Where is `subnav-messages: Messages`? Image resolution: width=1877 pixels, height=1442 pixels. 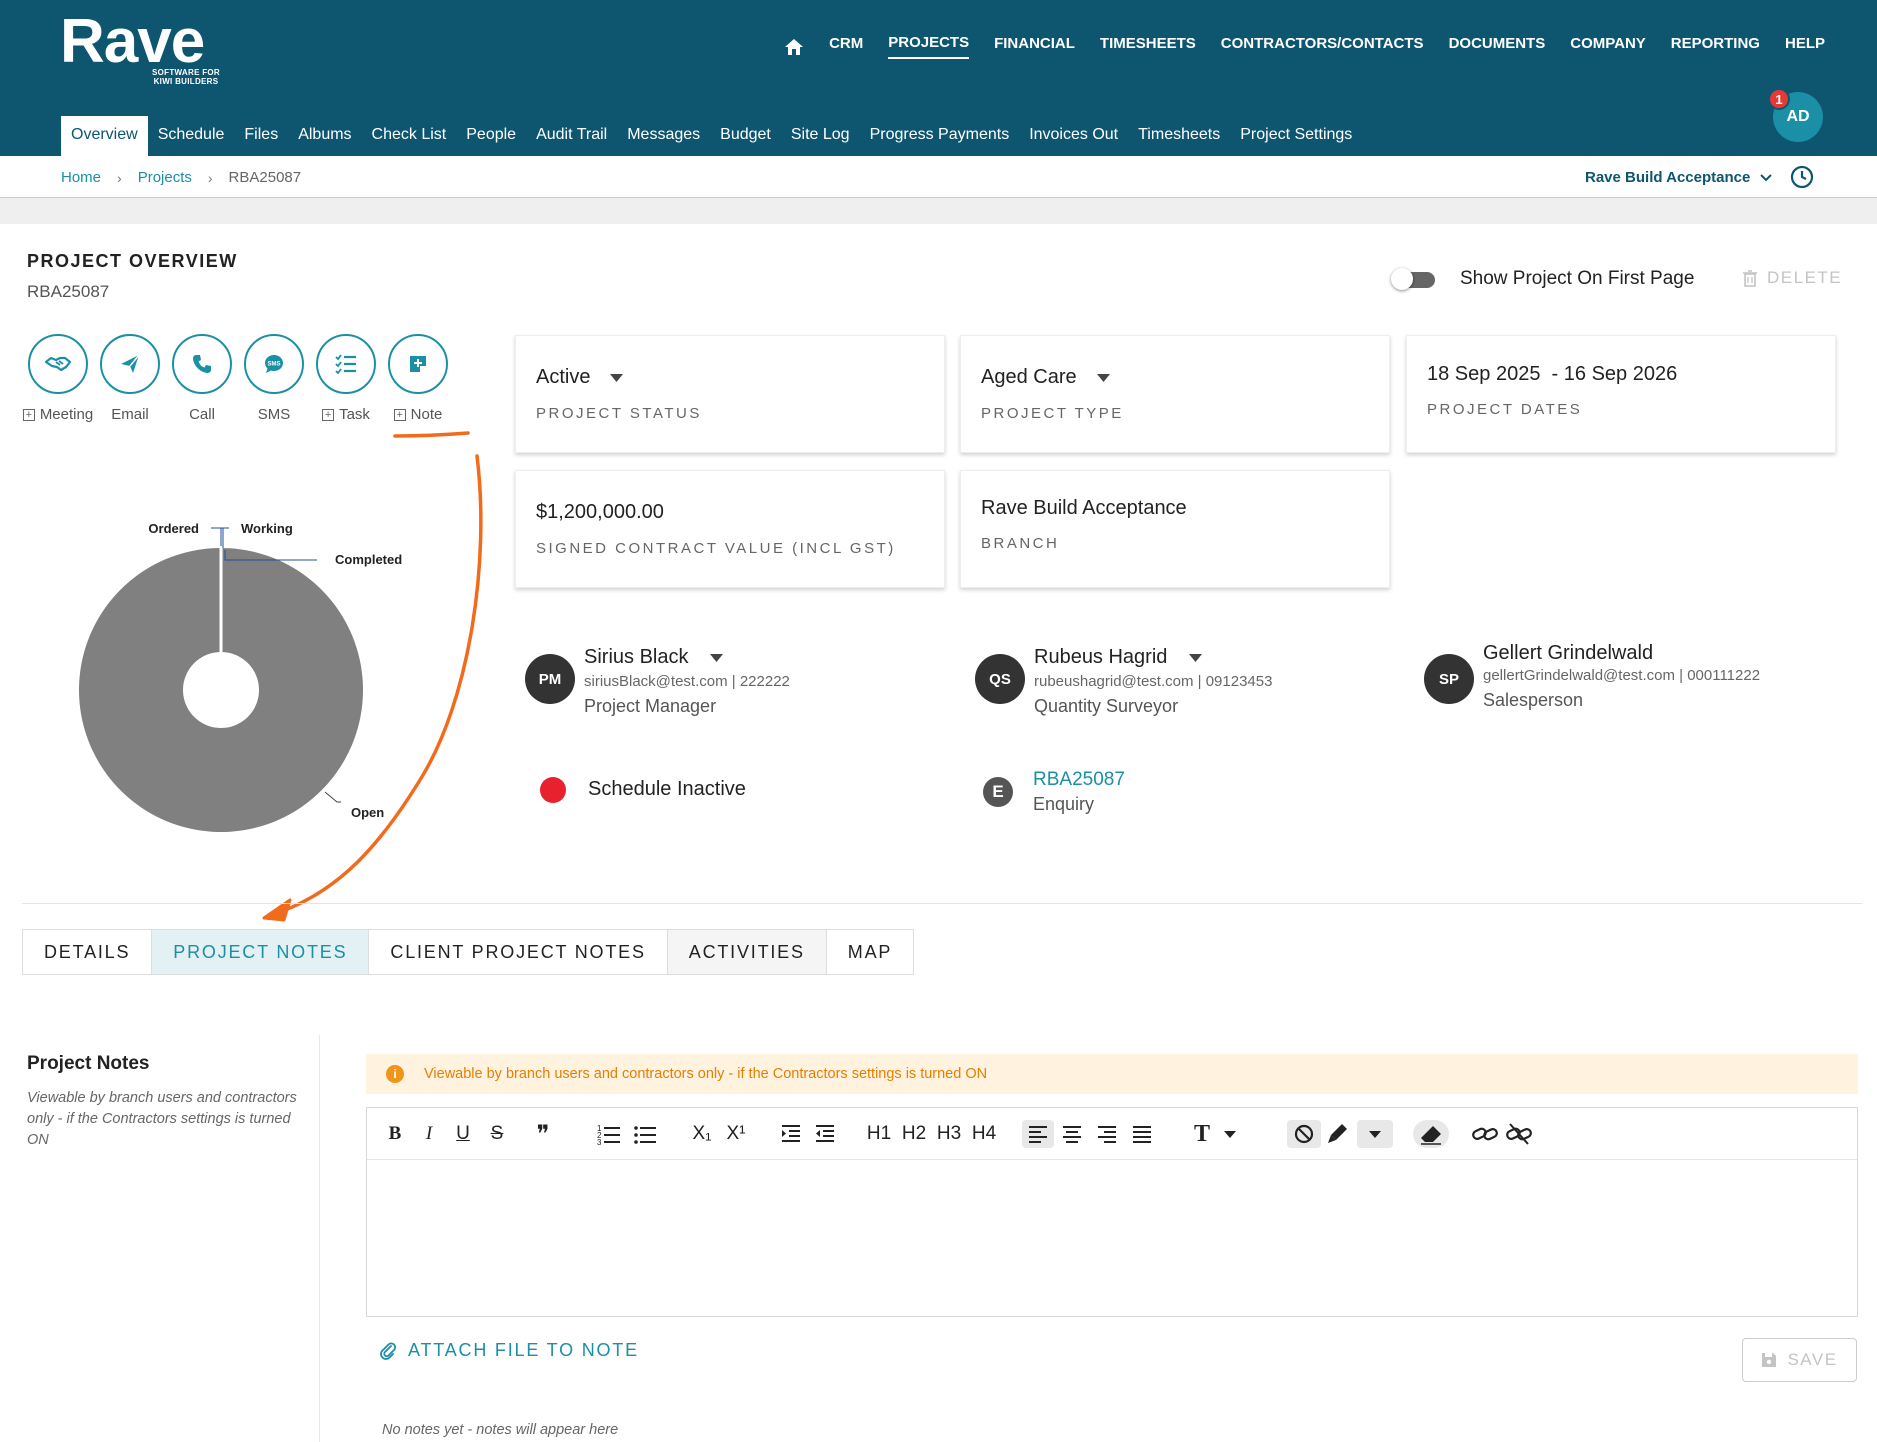
subnav-messages: Messages is located at coordinates (663, 136).